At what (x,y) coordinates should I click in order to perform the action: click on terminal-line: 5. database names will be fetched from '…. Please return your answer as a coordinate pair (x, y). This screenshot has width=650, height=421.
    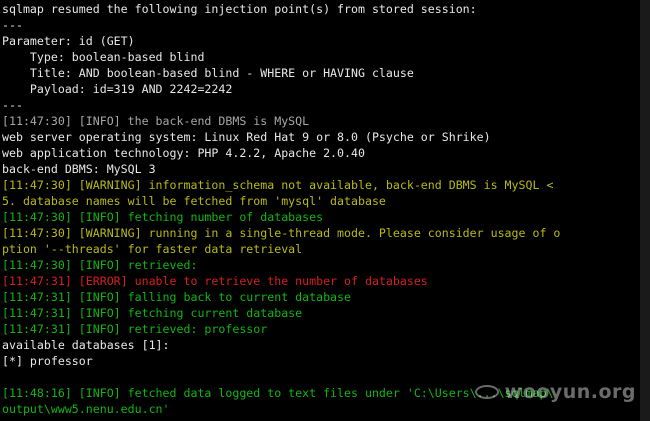
    Looking at the image, I should click on (194, 201).